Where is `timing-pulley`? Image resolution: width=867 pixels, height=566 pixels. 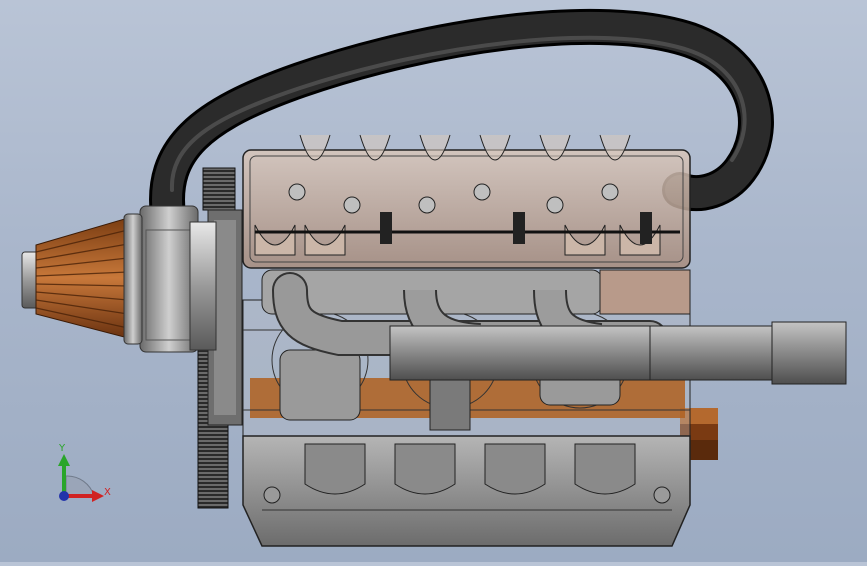
timing-pulley is located at coordinates (219, 189).